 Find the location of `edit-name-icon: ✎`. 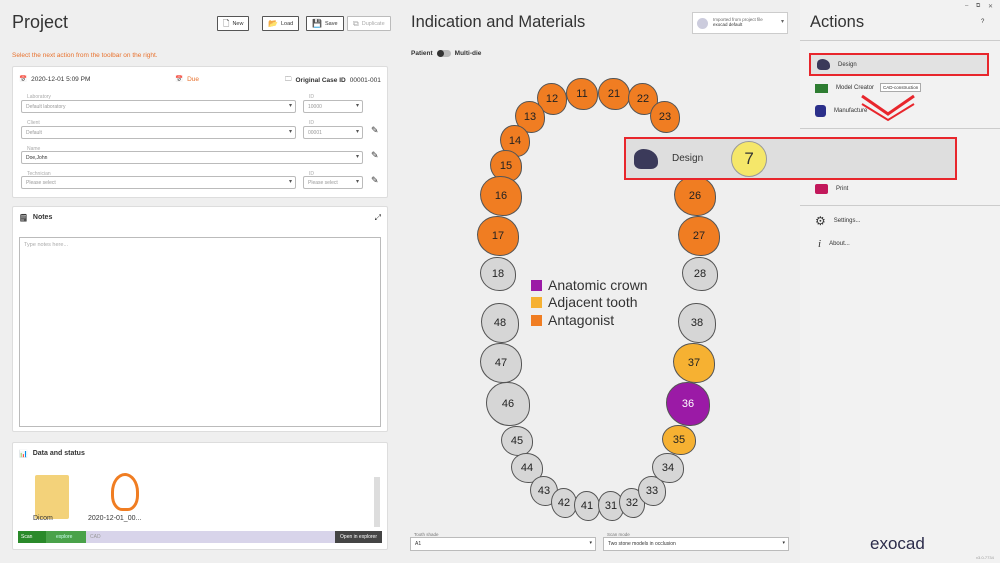

edit-name-icon: ✎ is located at coordinates (375, 155).